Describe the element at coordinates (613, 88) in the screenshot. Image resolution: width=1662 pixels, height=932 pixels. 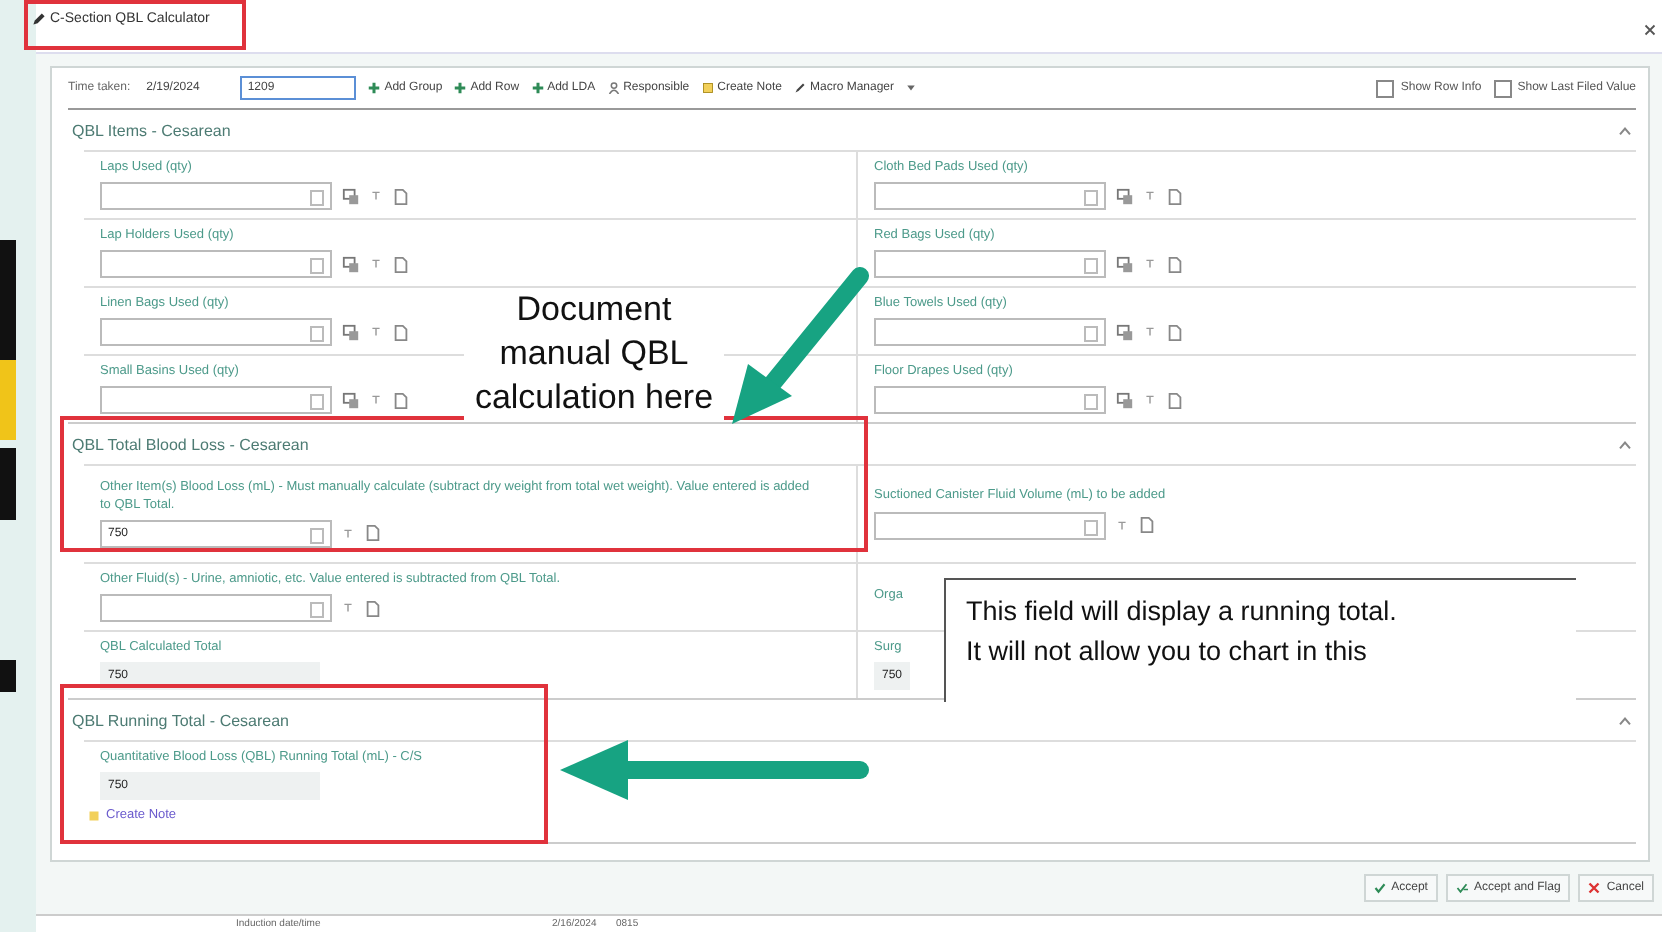
I see `person-icon` at that location.